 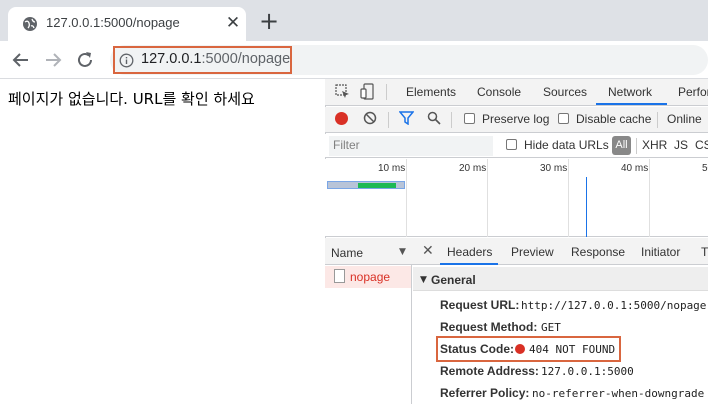 What do you see at coordinates (30, 24) in the screenshot?
I see `globe-icon` at bounding box center [30, 24].